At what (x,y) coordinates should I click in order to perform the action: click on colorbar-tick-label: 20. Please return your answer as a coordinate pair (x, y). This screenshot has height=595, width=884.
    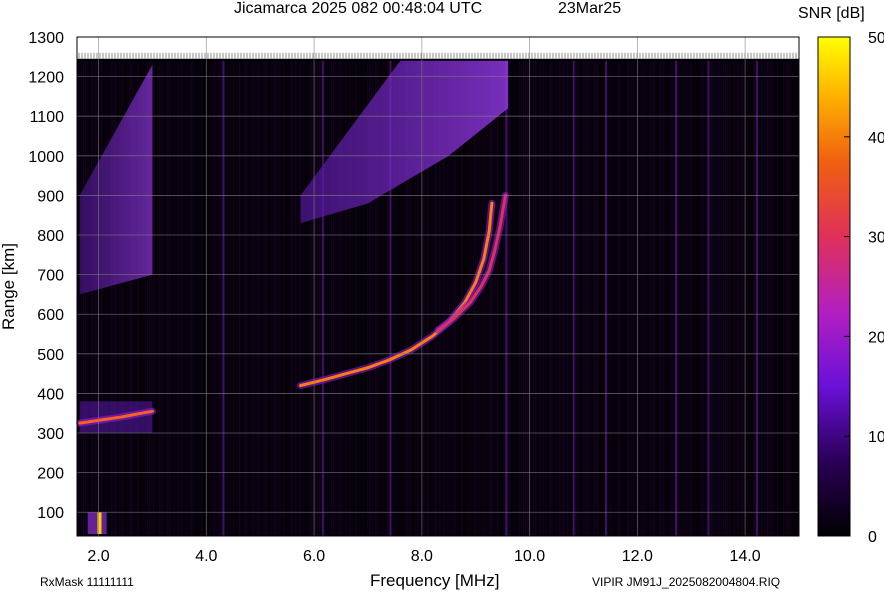
    Looking at the image, I should click on (876, 337).